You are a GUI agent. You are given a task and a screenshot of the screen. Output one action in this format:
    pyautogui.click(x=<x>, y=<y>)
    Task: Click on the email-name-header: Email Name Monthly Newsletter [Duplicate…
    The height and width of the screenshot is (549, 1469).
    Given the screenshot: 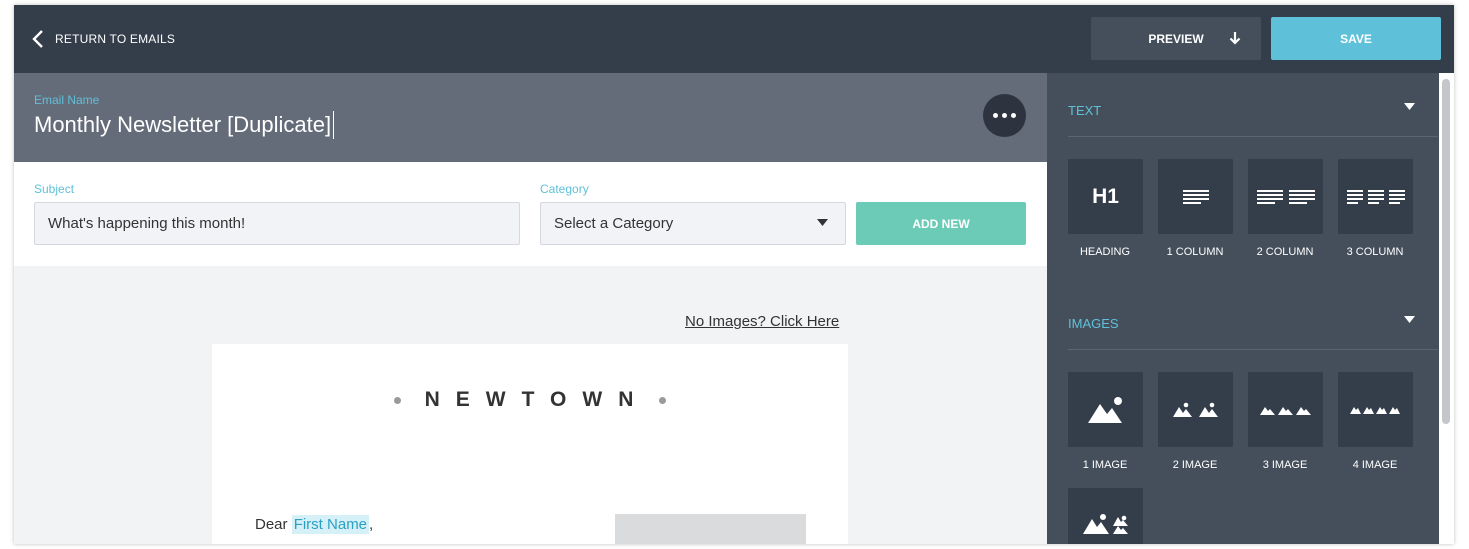 What is the action you would take?
    pyautogui.click(x=530, y=117)
    